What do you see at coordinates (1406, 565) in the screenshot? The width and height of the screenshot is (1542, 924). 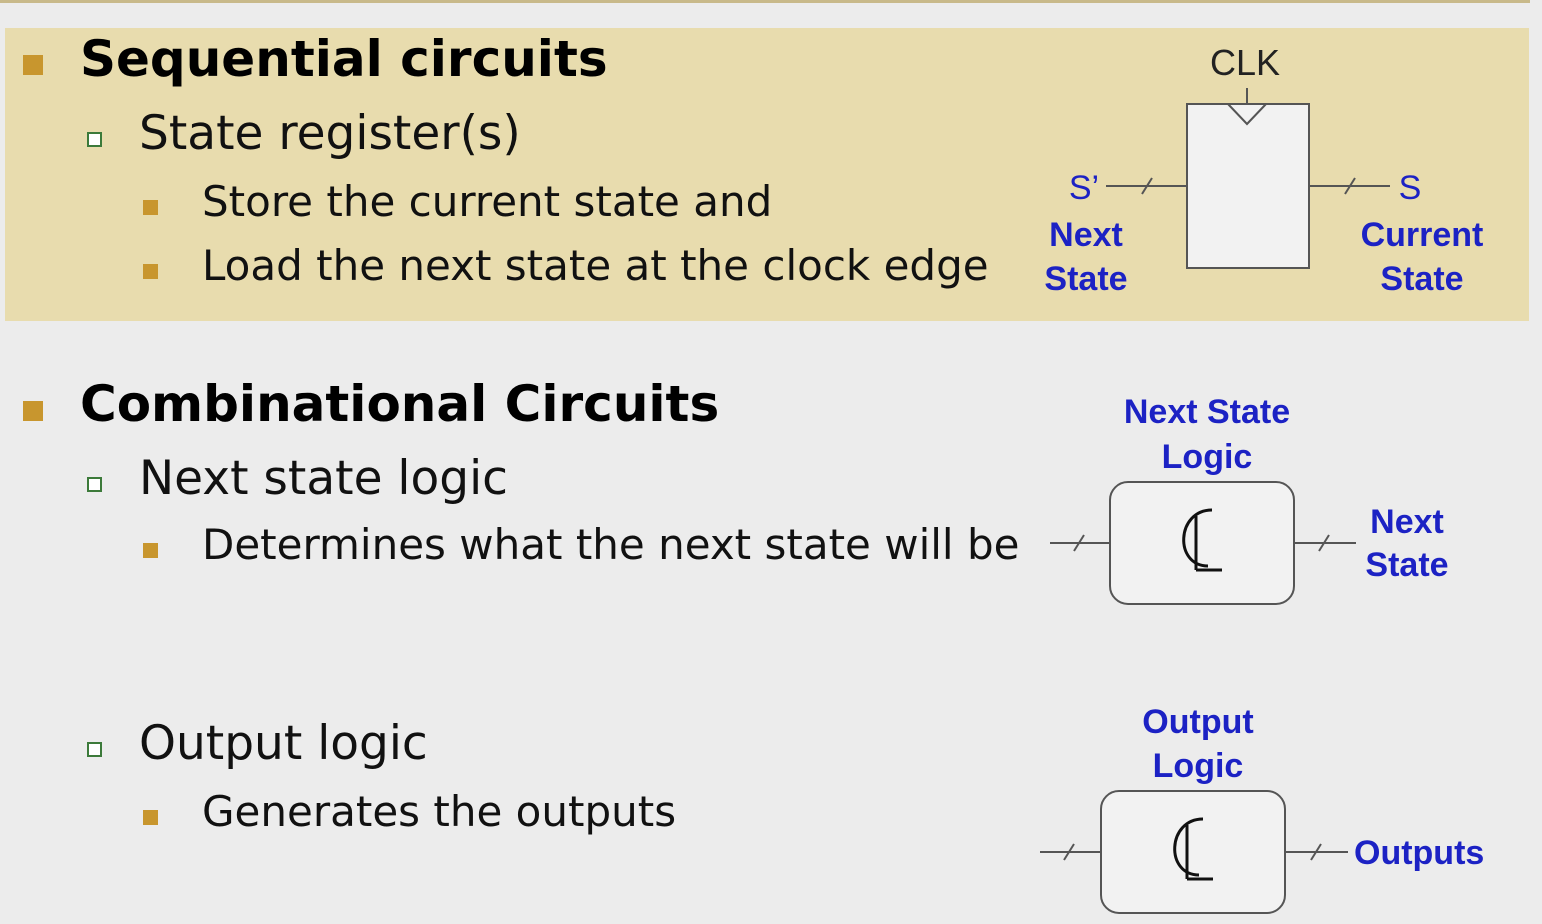 I see `nsl-output-caption-line-2: State` at bounding box center [1406, 565].